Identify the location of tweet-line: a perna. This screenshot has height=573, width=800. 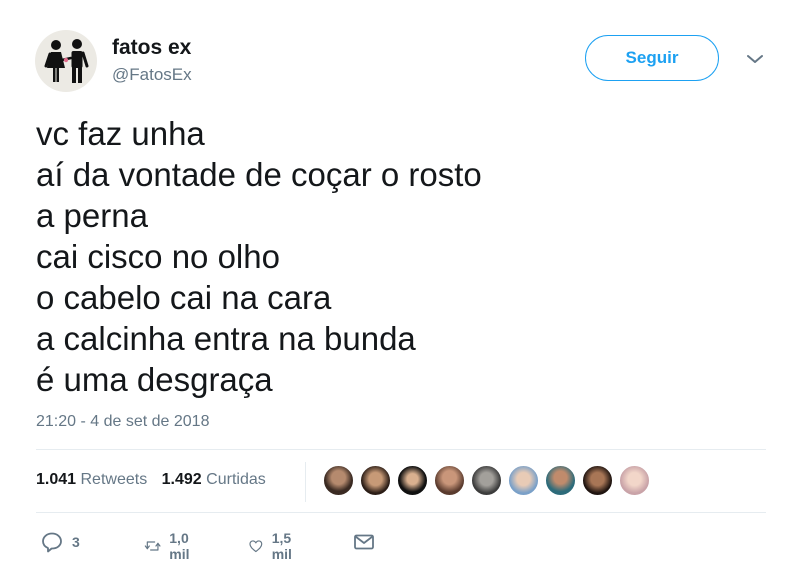
(92, 215).